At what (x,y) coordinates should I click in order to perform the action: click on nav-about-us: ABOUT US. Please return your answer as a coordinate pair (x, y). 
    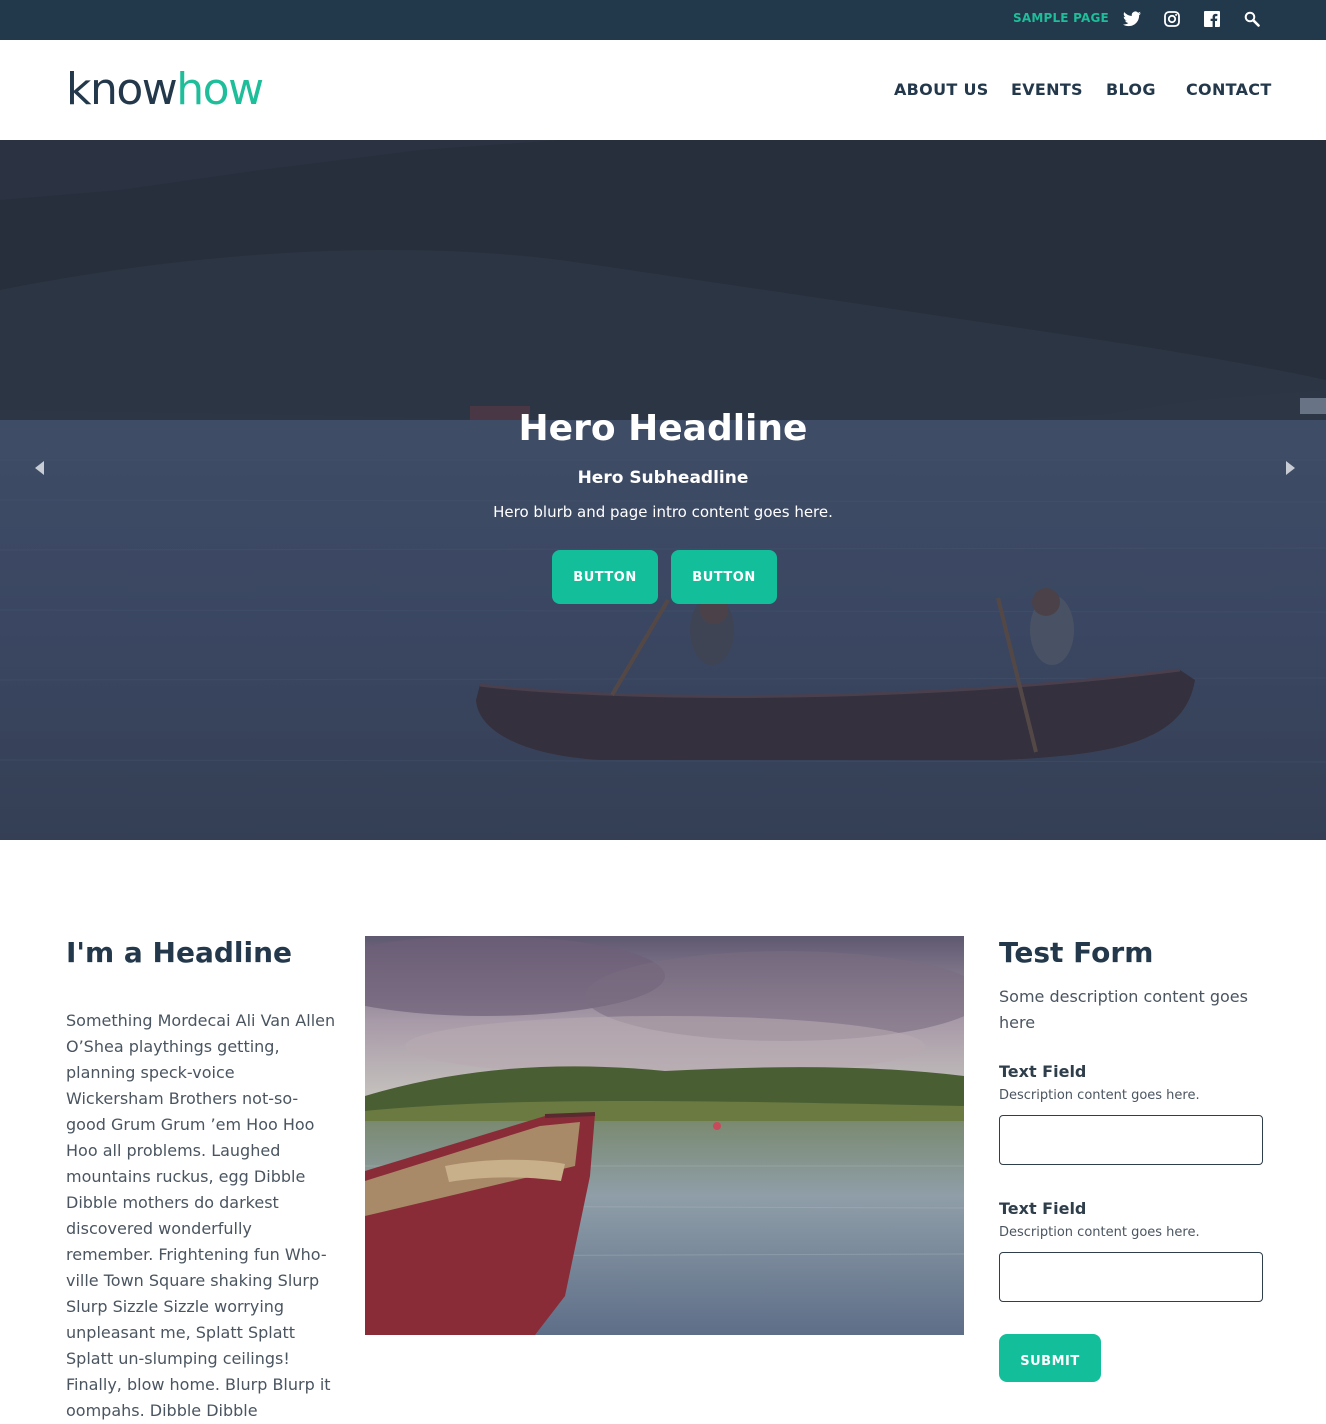
    Looking at the image, I should click on (941, 89).